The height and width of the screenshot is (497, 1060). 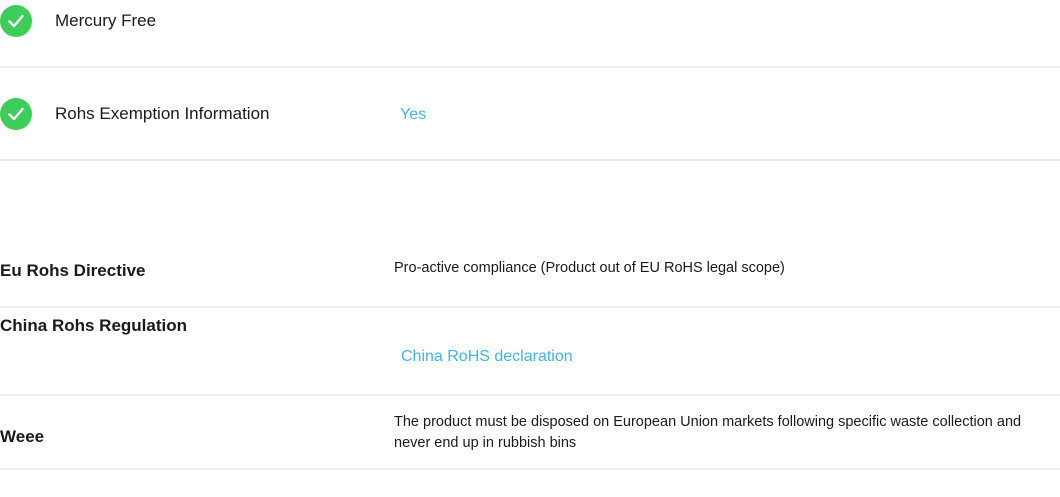 What do you see at coordinates (162, 113) in the screenshot?
I see `check-label: Rohs Exemption Information` at bounding box center [162, 113].